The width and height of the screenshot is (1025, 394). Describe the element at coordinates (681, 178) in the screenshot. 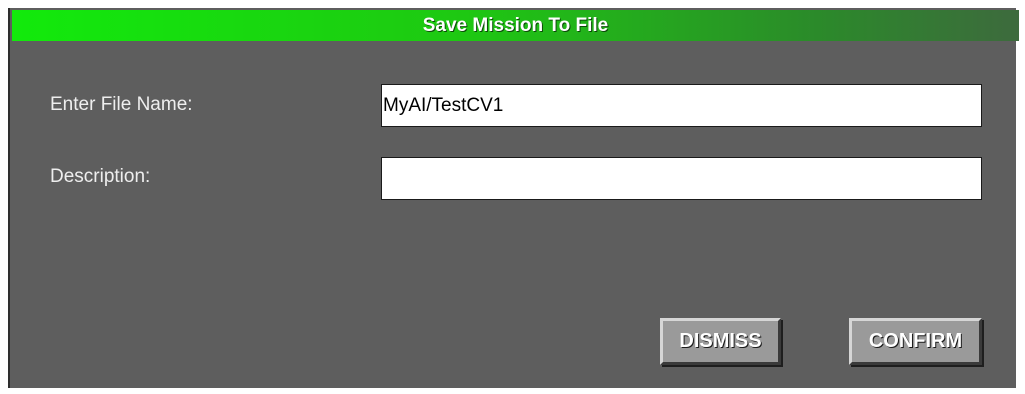

I see `description-field` at that location.